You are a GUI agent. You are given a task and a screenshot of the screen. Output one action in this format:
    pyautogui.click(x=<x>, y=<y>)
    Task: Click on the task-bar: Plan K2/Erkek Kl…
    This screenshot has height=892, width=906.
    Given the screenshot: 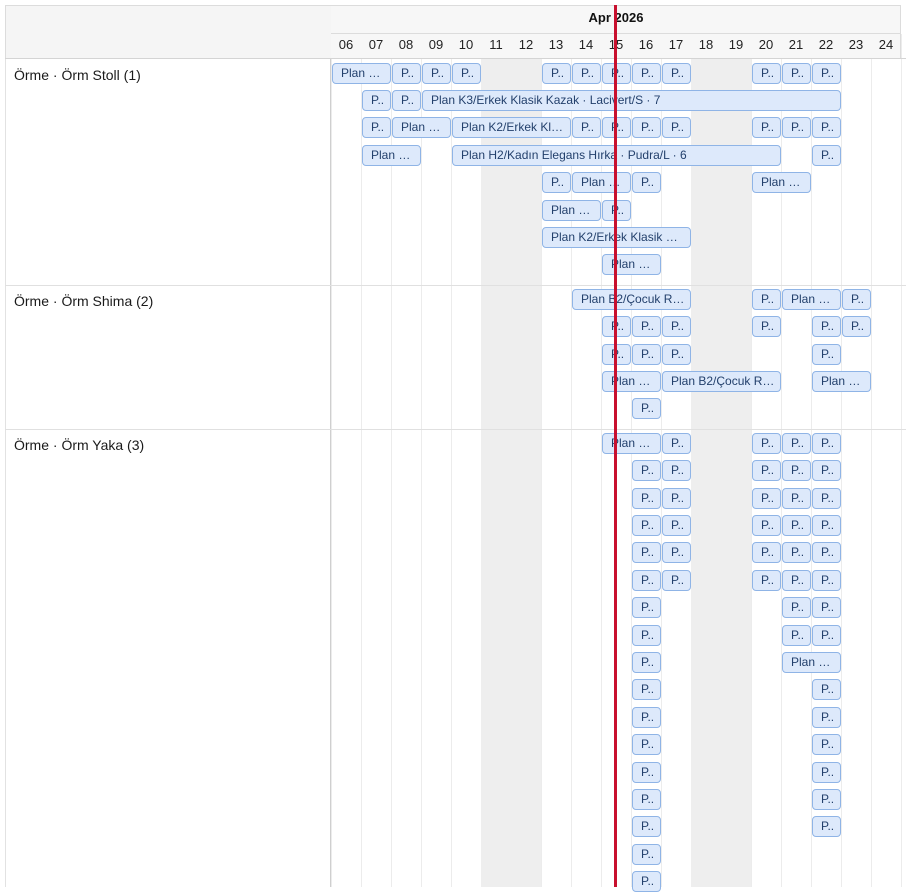 What is the action you would take?
    pyautogui.click(x=511, y=127)
    